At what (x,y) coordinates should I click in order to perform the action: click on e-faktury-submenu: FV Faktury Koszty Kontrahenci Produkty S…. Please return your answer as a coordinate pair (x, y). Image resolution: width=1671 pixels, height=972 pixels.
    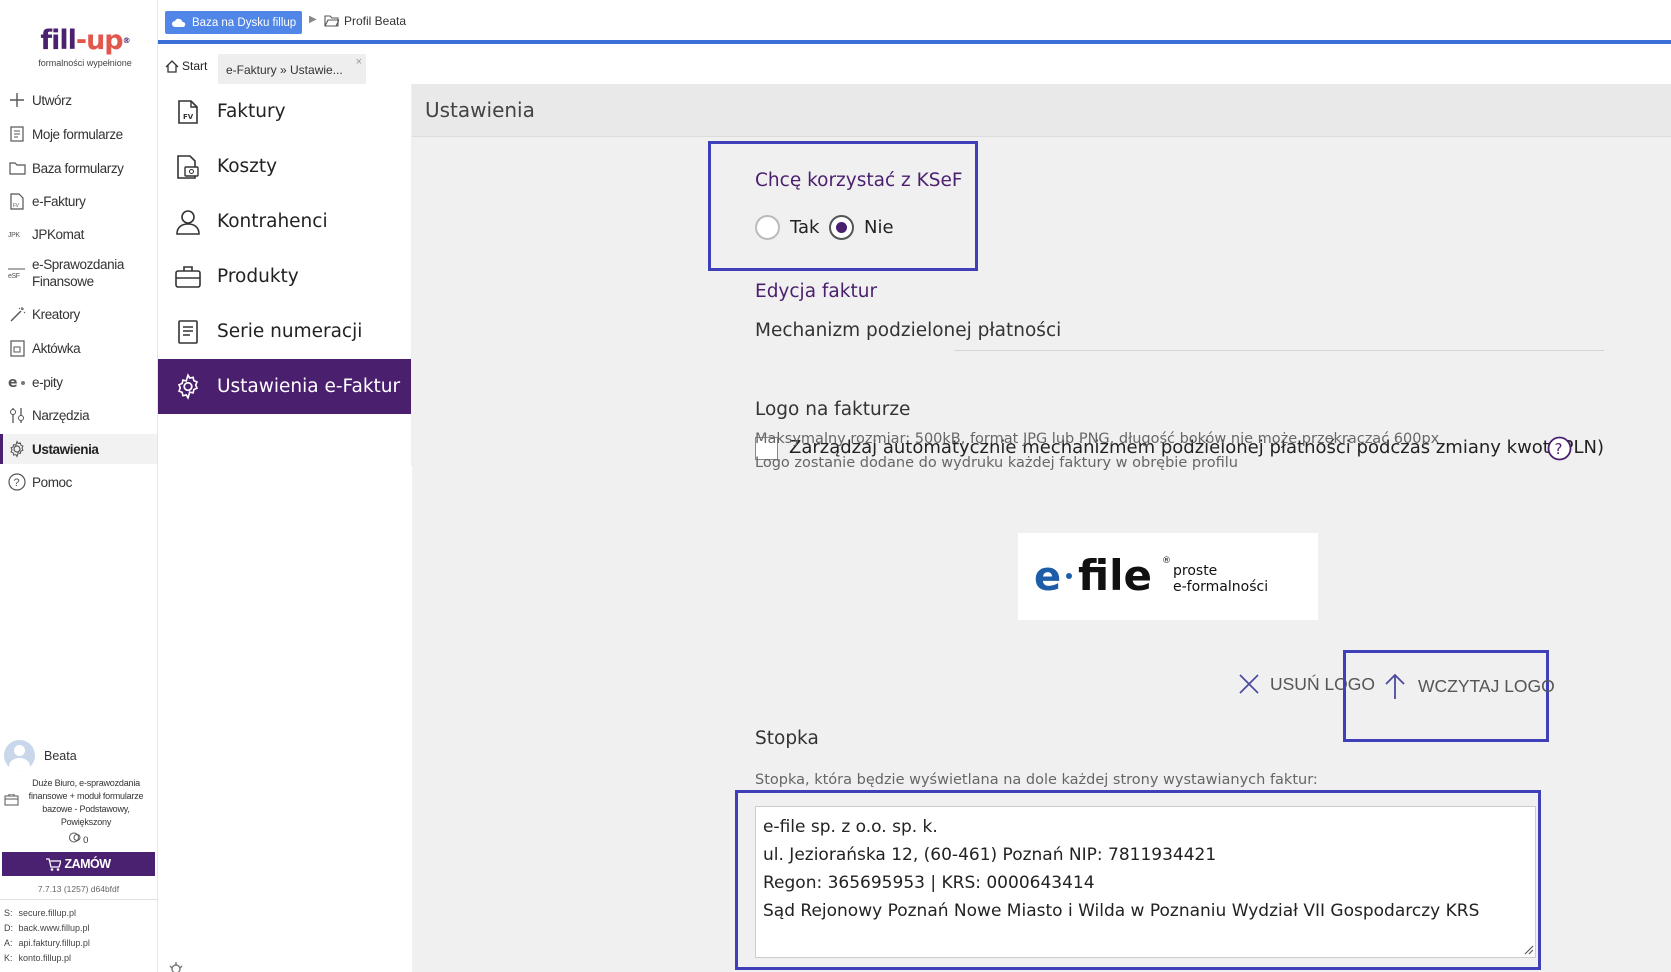
    Looking at the image, I should click on (285, 275).